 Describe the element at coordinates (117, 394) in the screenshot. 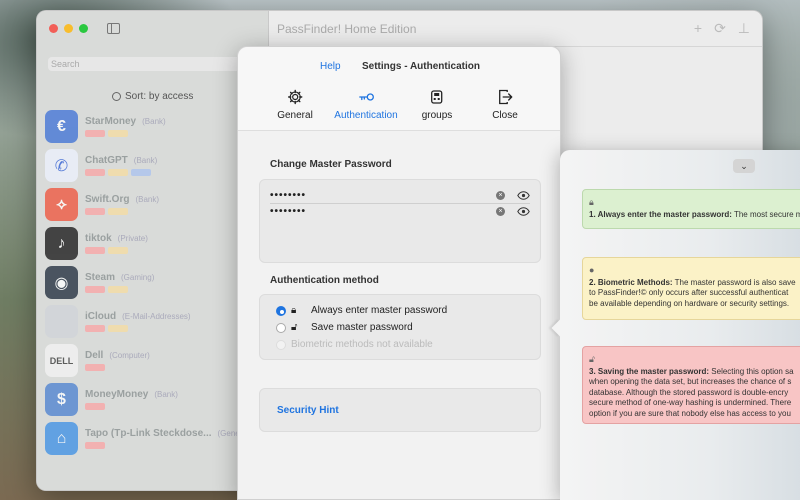

I see `list-item-title: MoneyMoney` at that location.